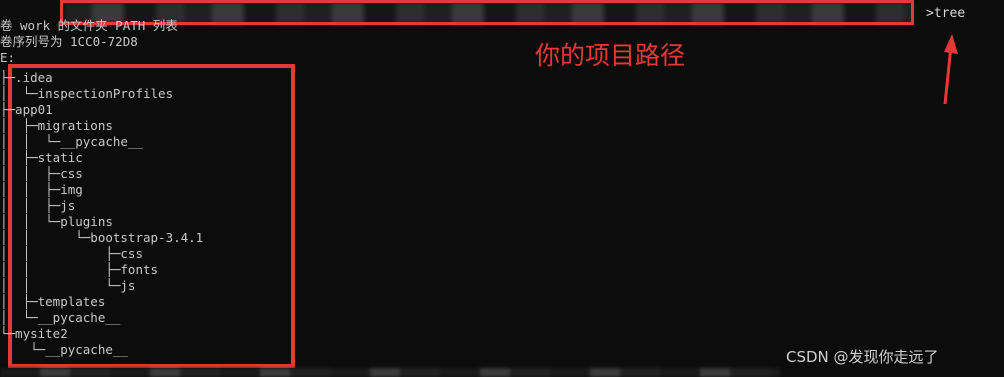  Describe the element at coordinates (79, 269) in the screenshot. I see `tree-line: │ │ ├─fonts` at that location.